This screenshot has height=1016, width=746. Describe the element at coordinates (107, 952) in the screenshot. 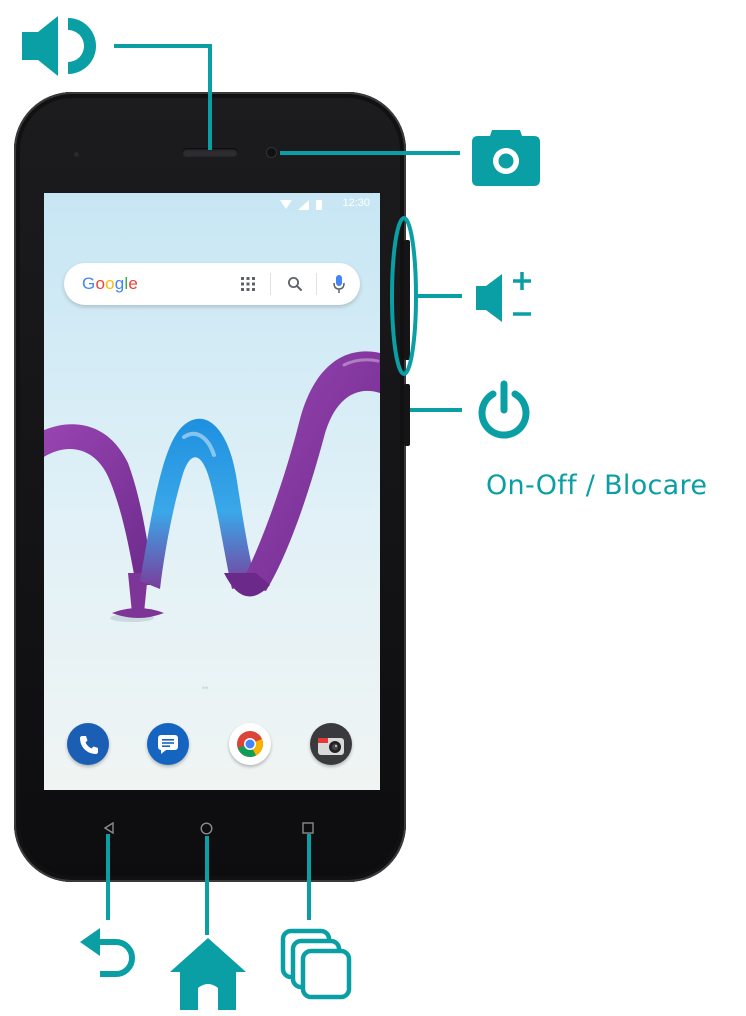

I see `back-icon` at that location.